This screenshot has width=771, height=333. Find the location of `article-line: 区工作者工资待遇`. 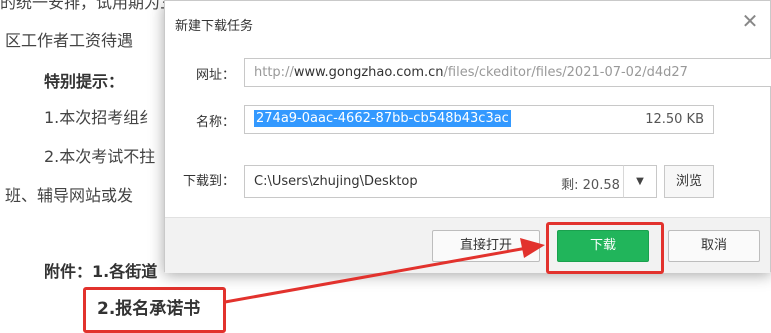

article-line: 区工作者工资待遇 is located at coordinates (69, 40).